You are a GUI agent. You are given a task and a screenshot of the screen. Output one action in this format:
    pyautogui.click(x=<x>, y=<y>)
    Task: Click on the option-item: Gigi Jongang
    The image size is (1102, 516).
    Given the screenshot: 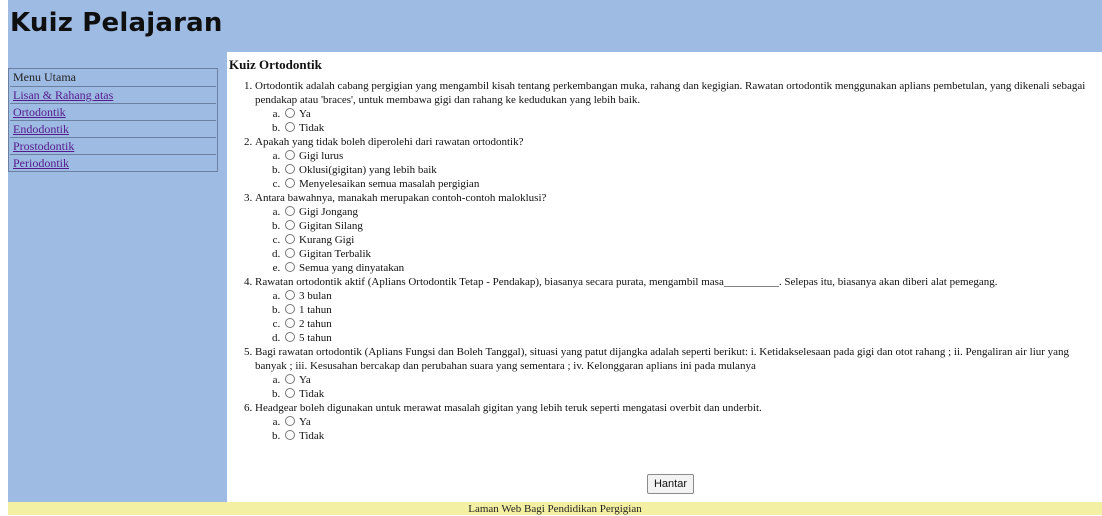 What is the action you would take?
    pyautogui.click(x=688, y=212)
    